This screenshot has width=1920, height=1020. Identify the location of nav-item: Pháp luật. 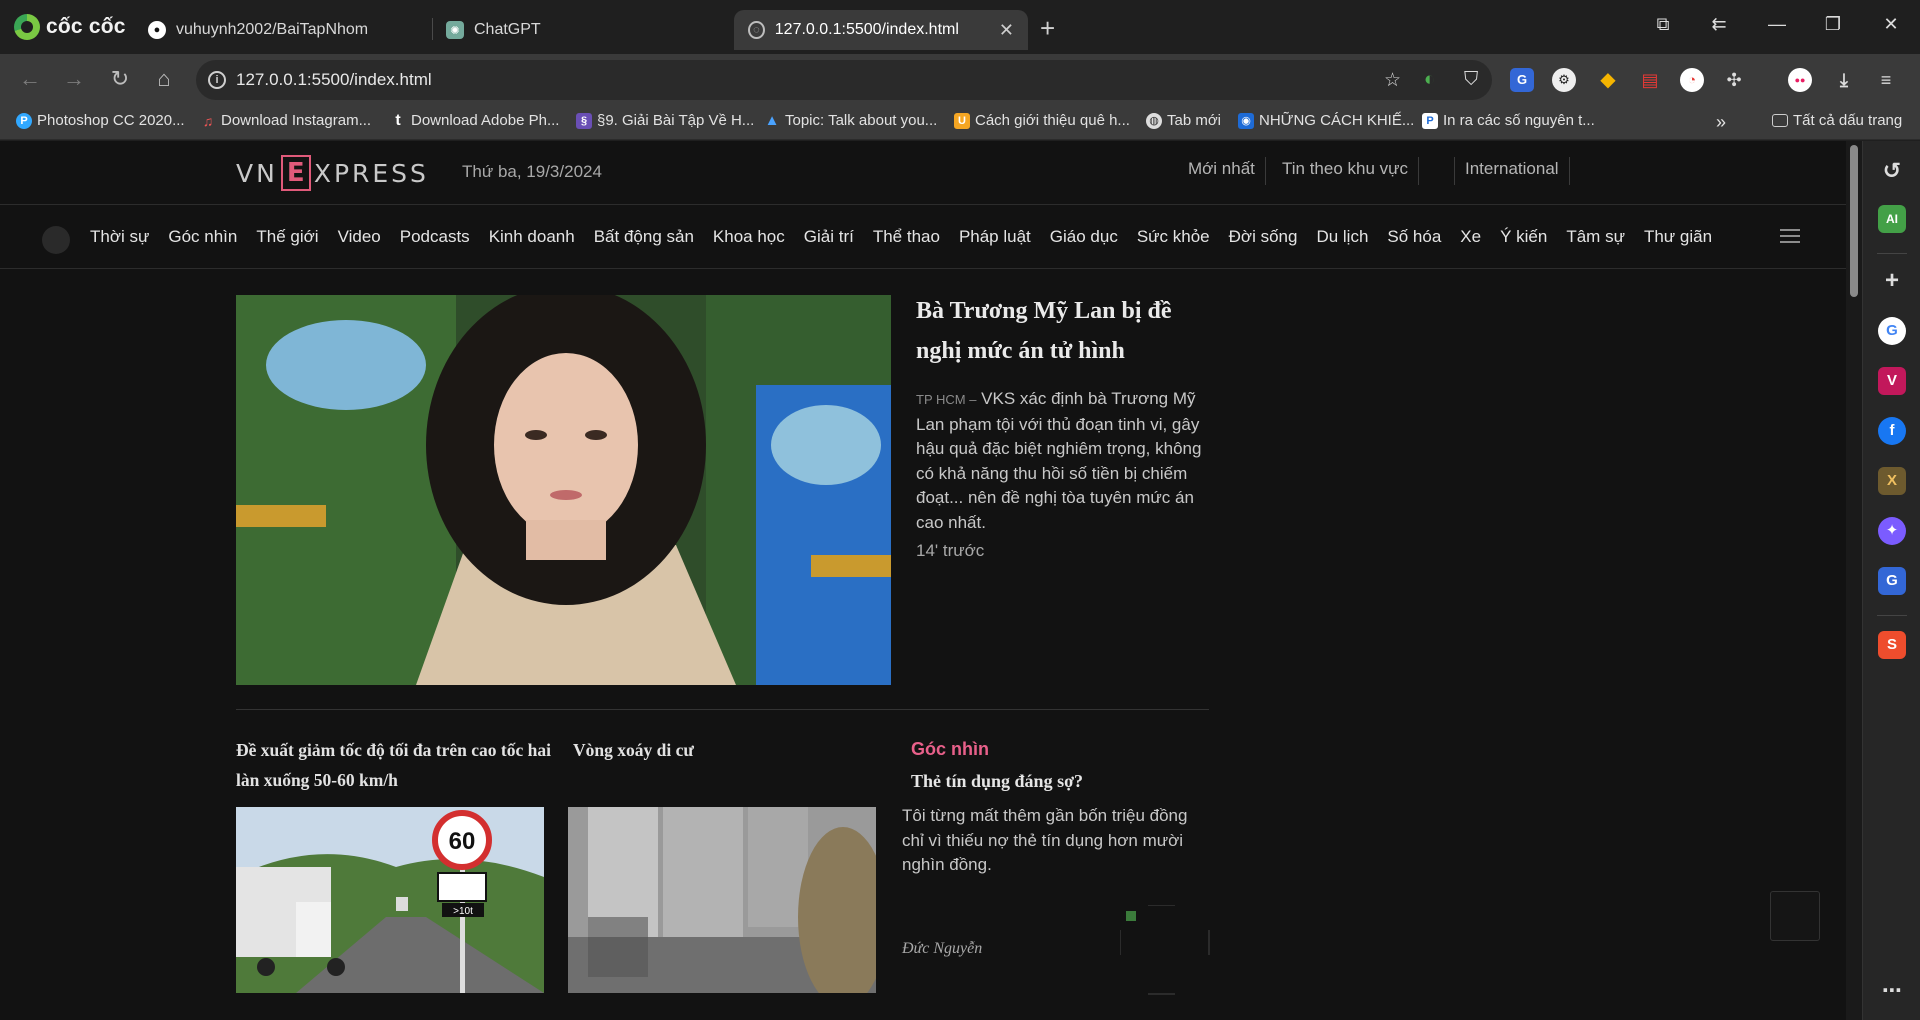
(995, 237).